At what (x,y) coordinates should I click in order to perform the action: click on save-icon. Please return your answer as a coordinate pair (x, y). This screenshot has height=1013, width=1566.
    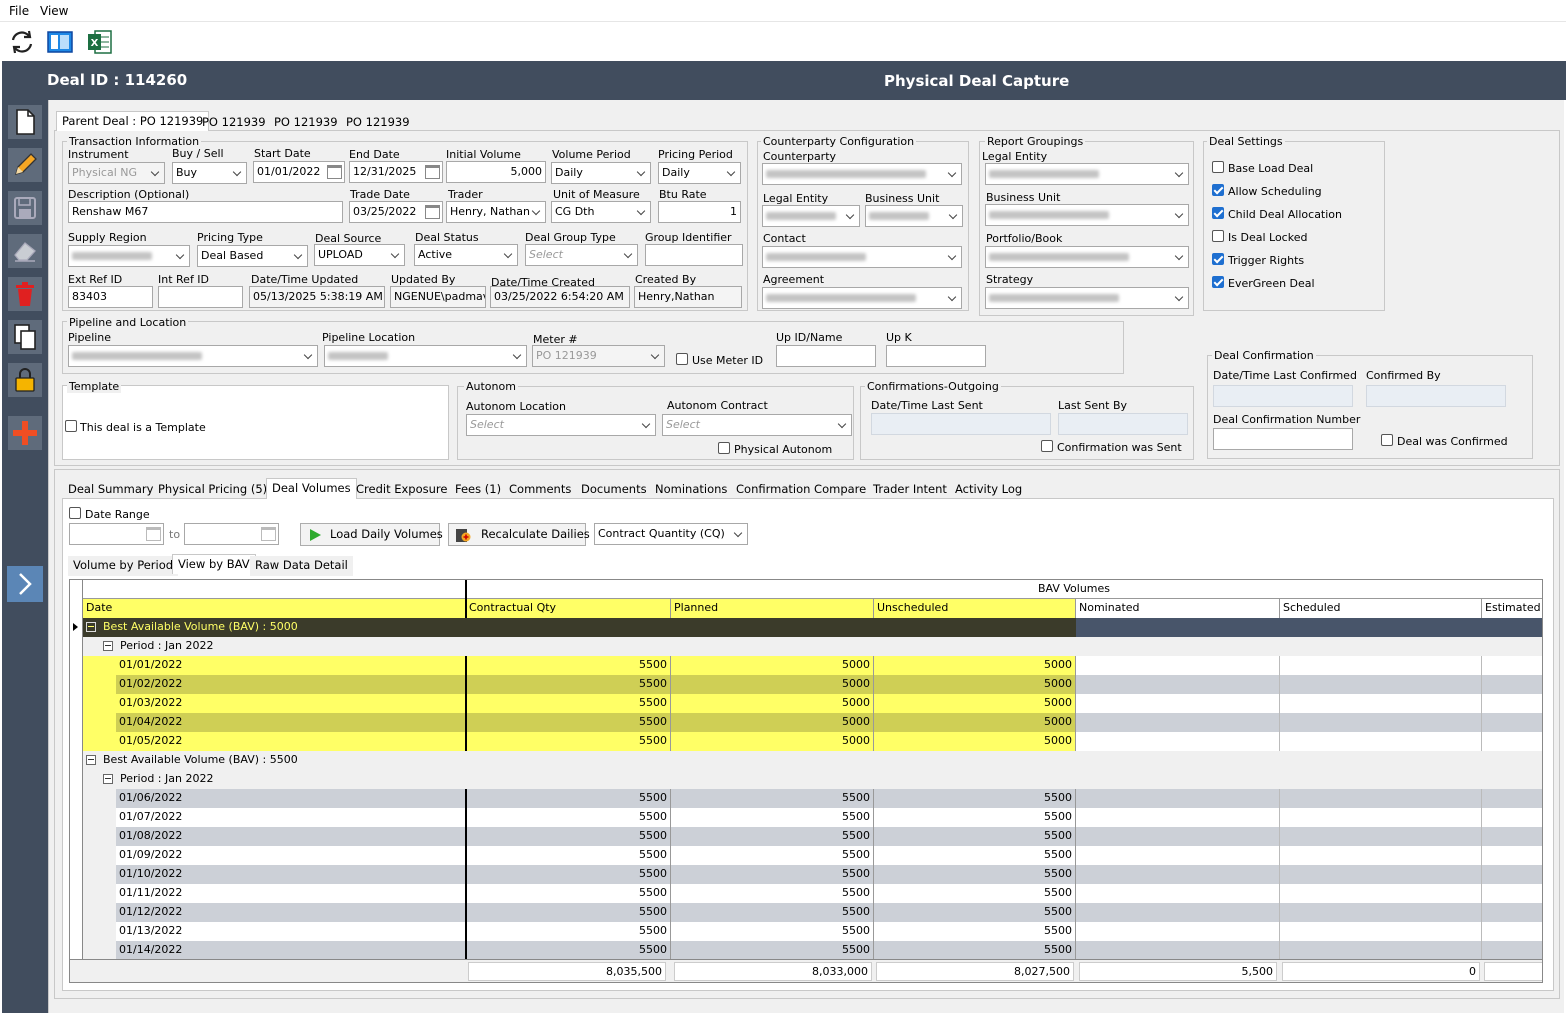
    Looking at the image, I should click on (25, 208).